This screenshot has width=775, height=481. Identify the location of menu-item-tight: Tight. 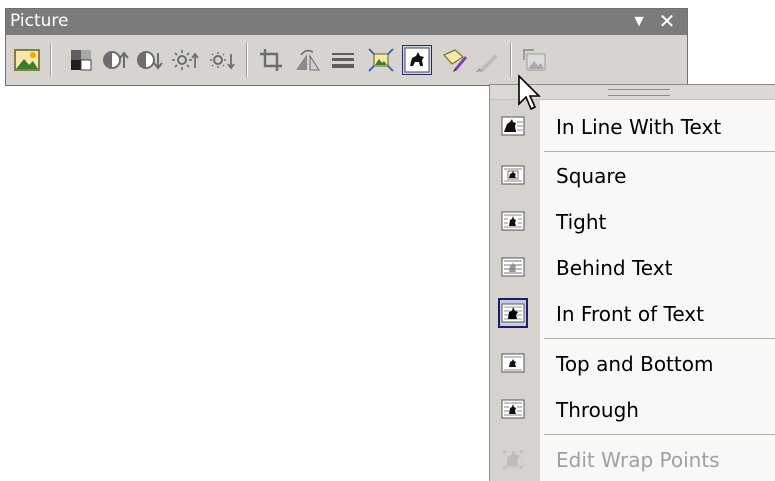
(632, 221).